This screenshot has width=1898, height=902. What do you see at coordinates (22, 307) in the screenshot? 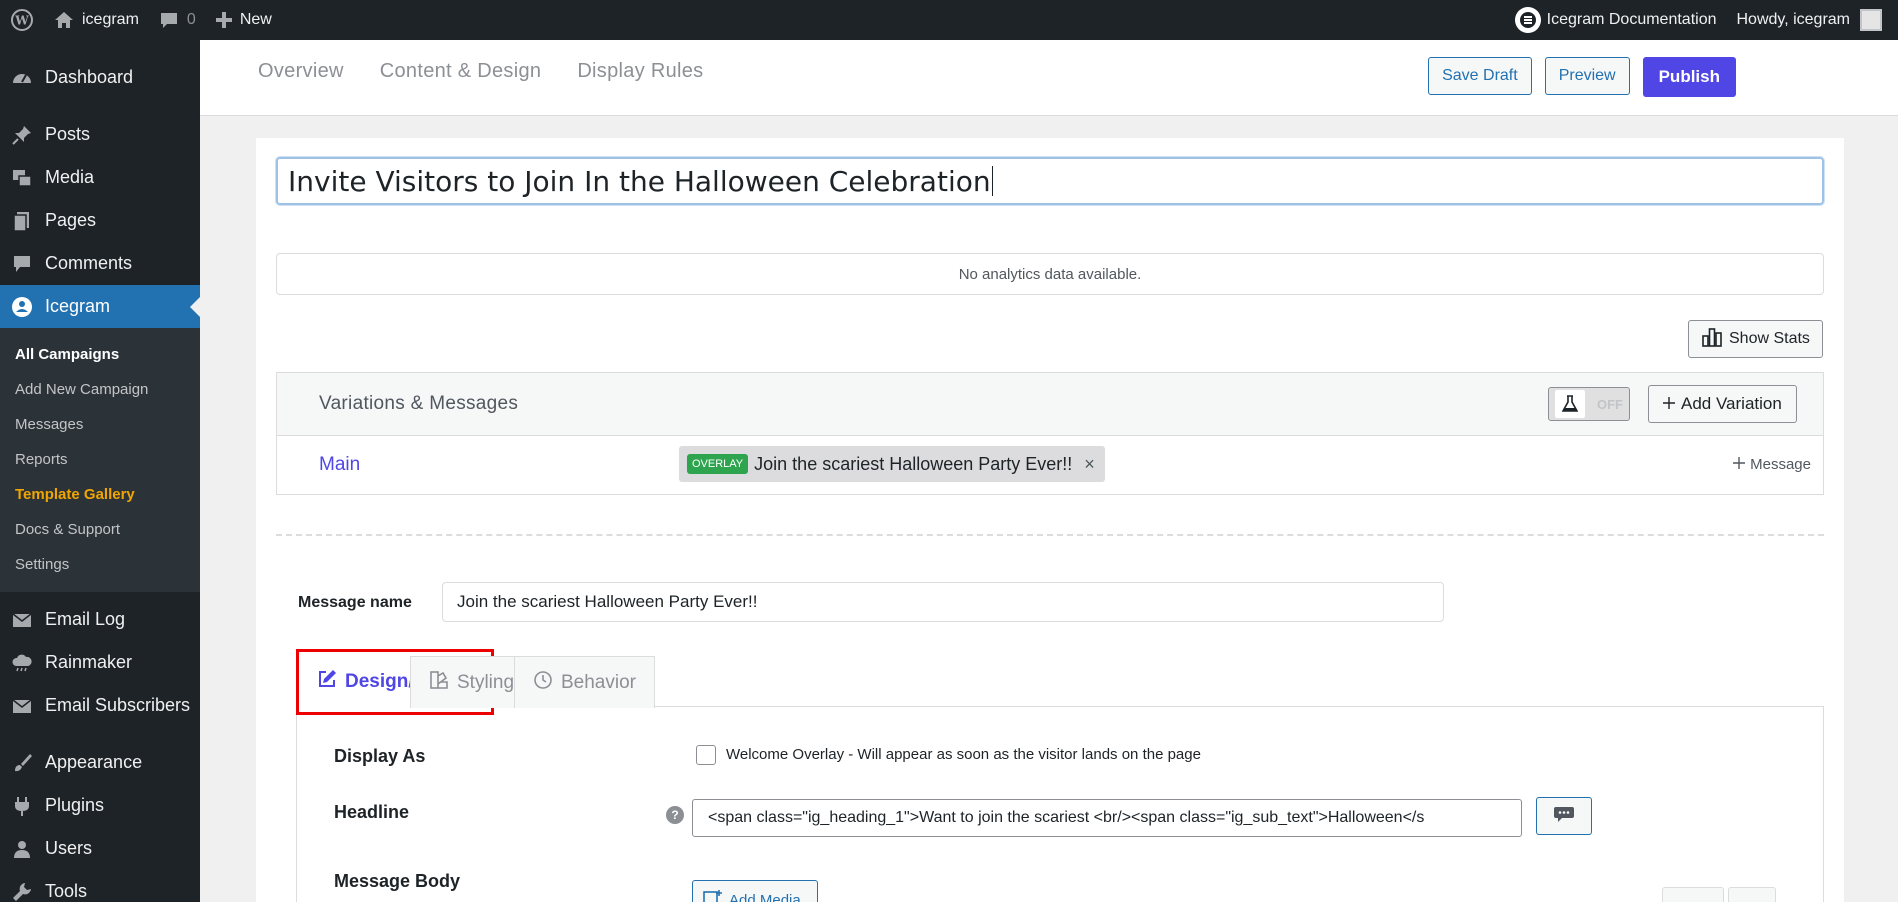
I see `icegram-icon` at bounding box center [22, 307].